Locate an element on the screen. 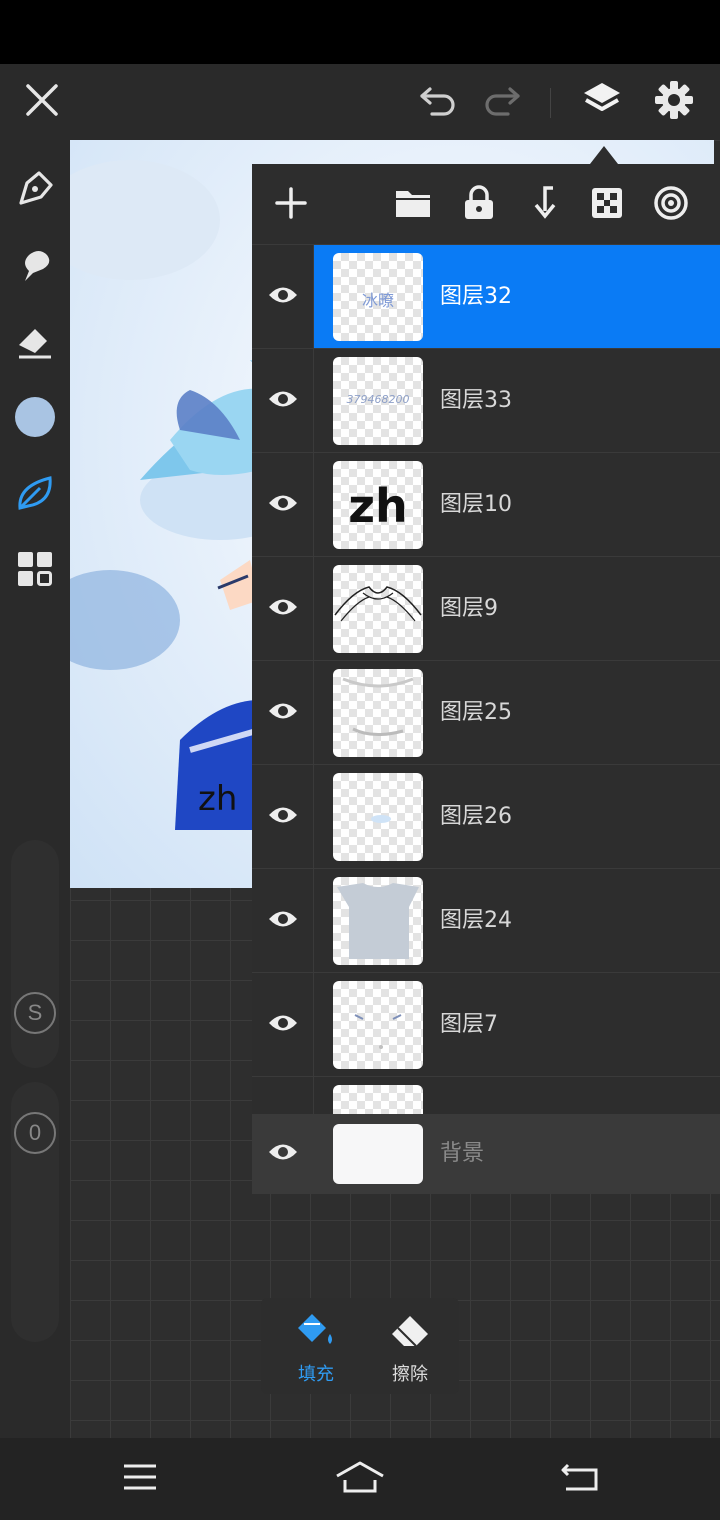 Image resolution: width=720 pixels, height=1520 pixels. pen-icon is located at coordinates (35, 191).